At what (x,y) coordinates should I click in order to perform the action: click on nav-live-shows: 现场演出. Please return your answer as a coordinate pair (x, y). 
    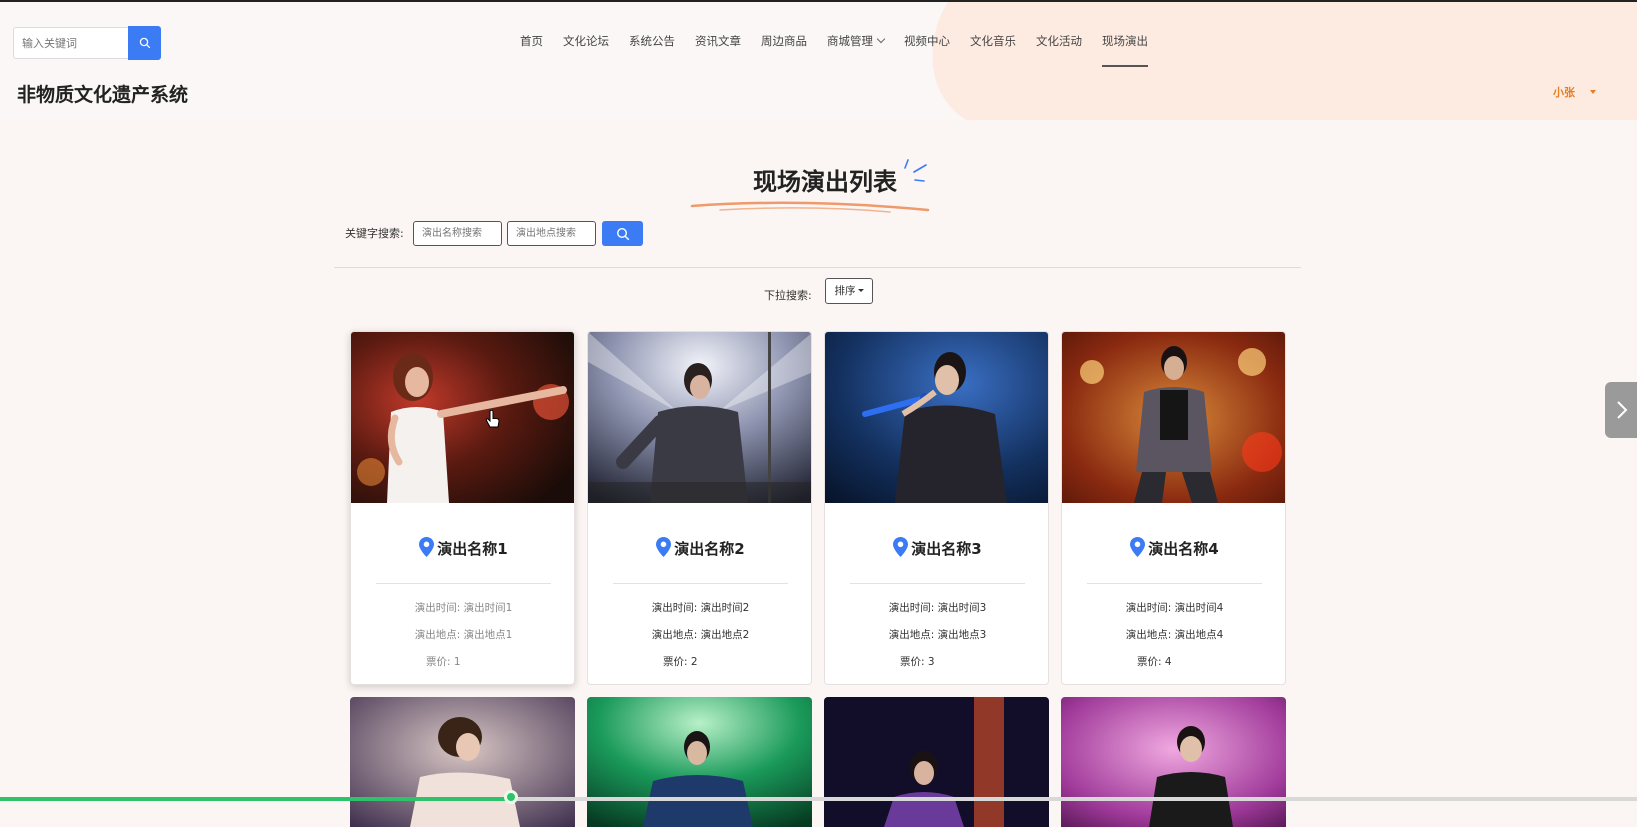
    Looking at the image, I should click on (1125, 50).